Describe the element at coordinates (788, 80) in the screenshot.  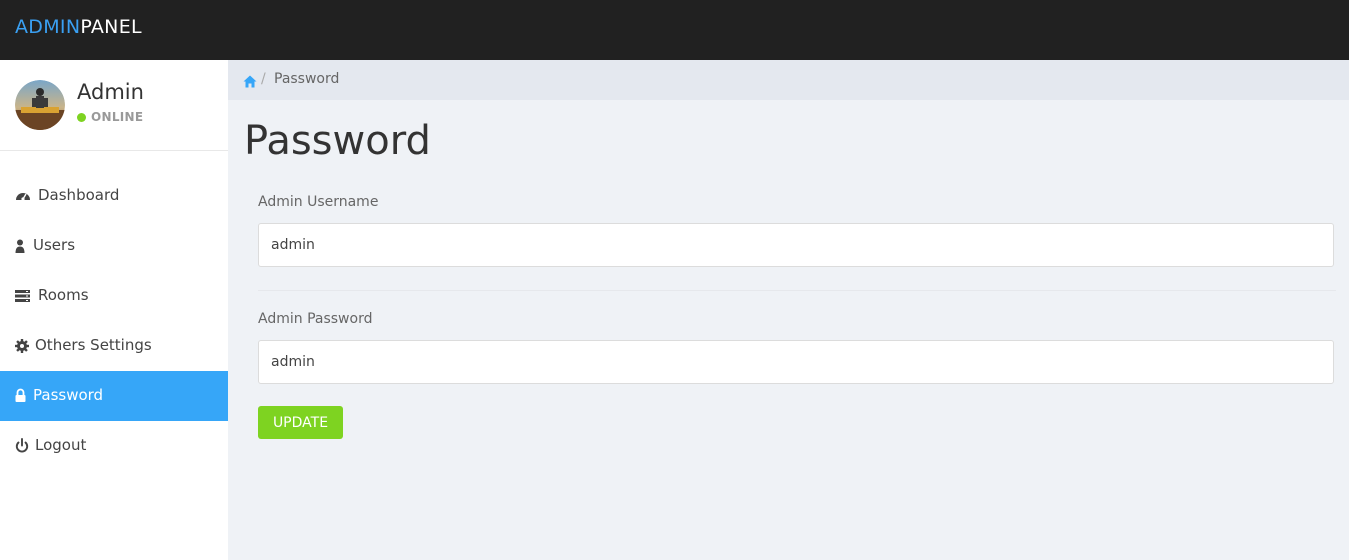
I see `breadcrumb: / Password` at that location.